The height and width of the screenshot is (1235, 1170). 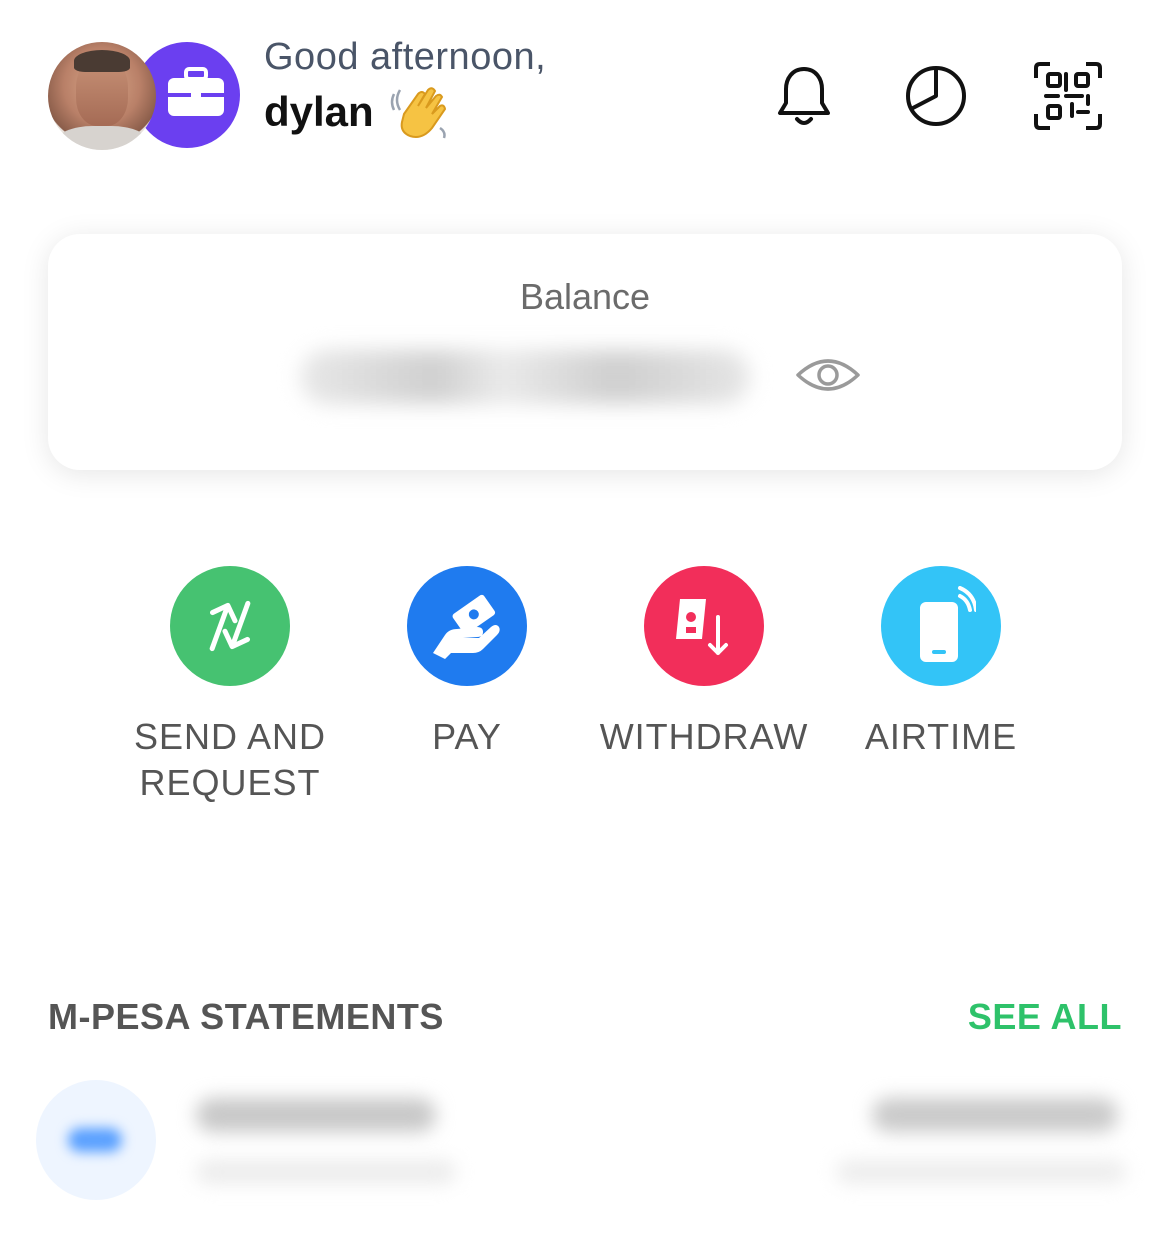 What do you see at coordinates (525, 377) in the screenshot?
I see `balance-amount-hidden` at bounding box center [525, 377].